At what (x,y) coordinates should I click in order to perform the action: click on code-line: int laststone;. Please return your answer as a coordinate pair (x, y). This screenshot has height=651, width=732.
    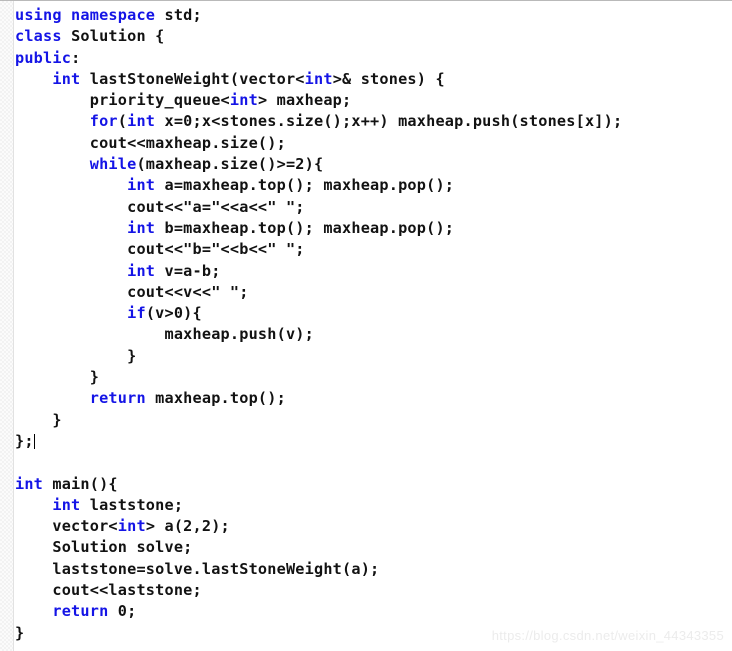
    Looking at the image, I should click on (373, 505).